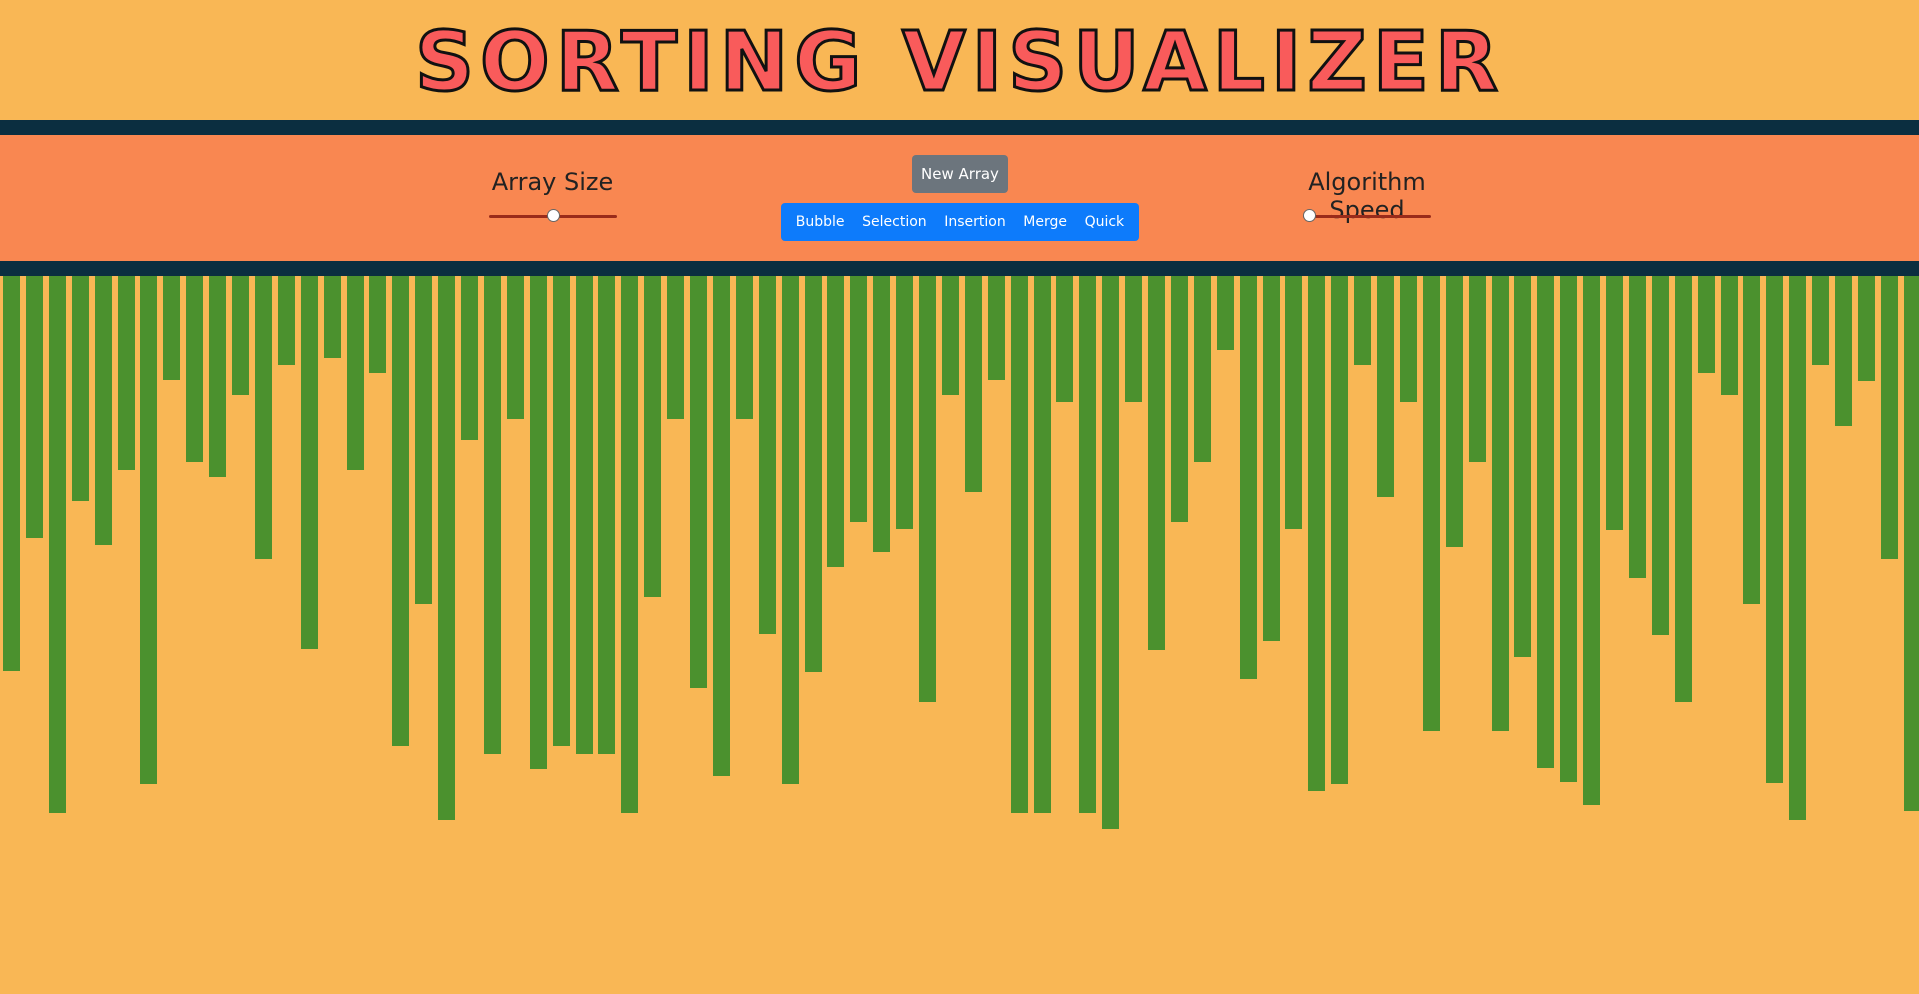 The height and width of the screenshot is (994, 1919). I want to click on top-divider, so click(959, 127).